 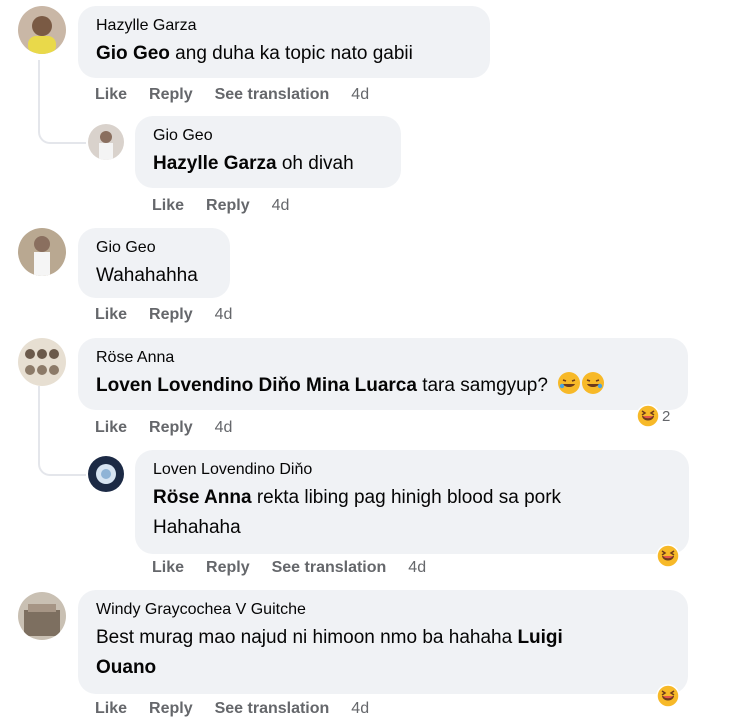 I want to click on mention-link: Hazylle Garza, so click(x=215, y=163).